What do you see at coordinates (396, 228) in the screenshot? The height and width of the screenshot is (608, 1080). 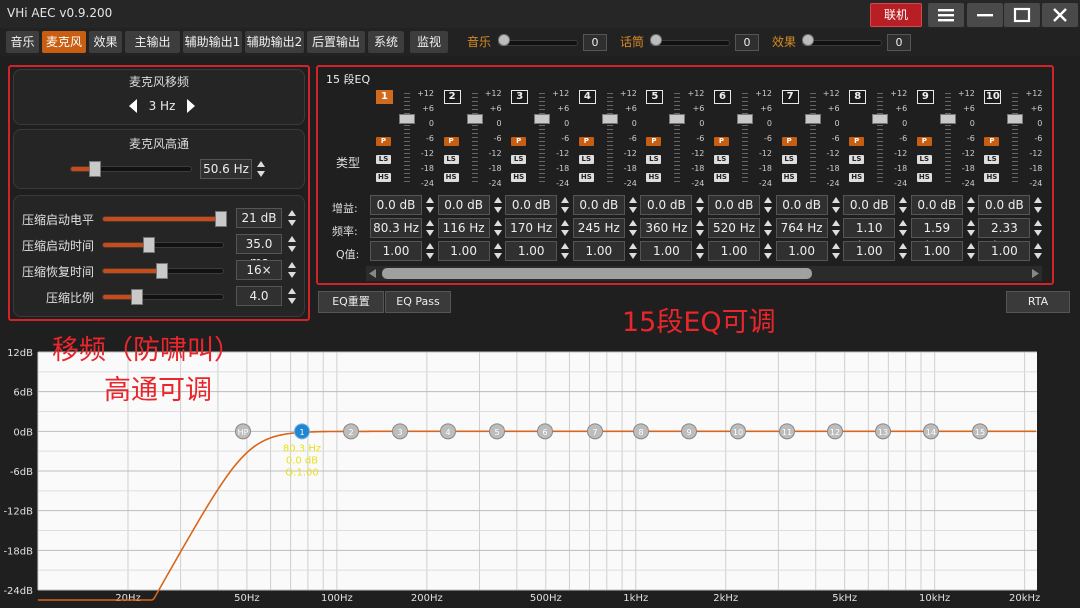 I see `band-freq-value: 80.3 Hz` at bounding box center [396, 228].